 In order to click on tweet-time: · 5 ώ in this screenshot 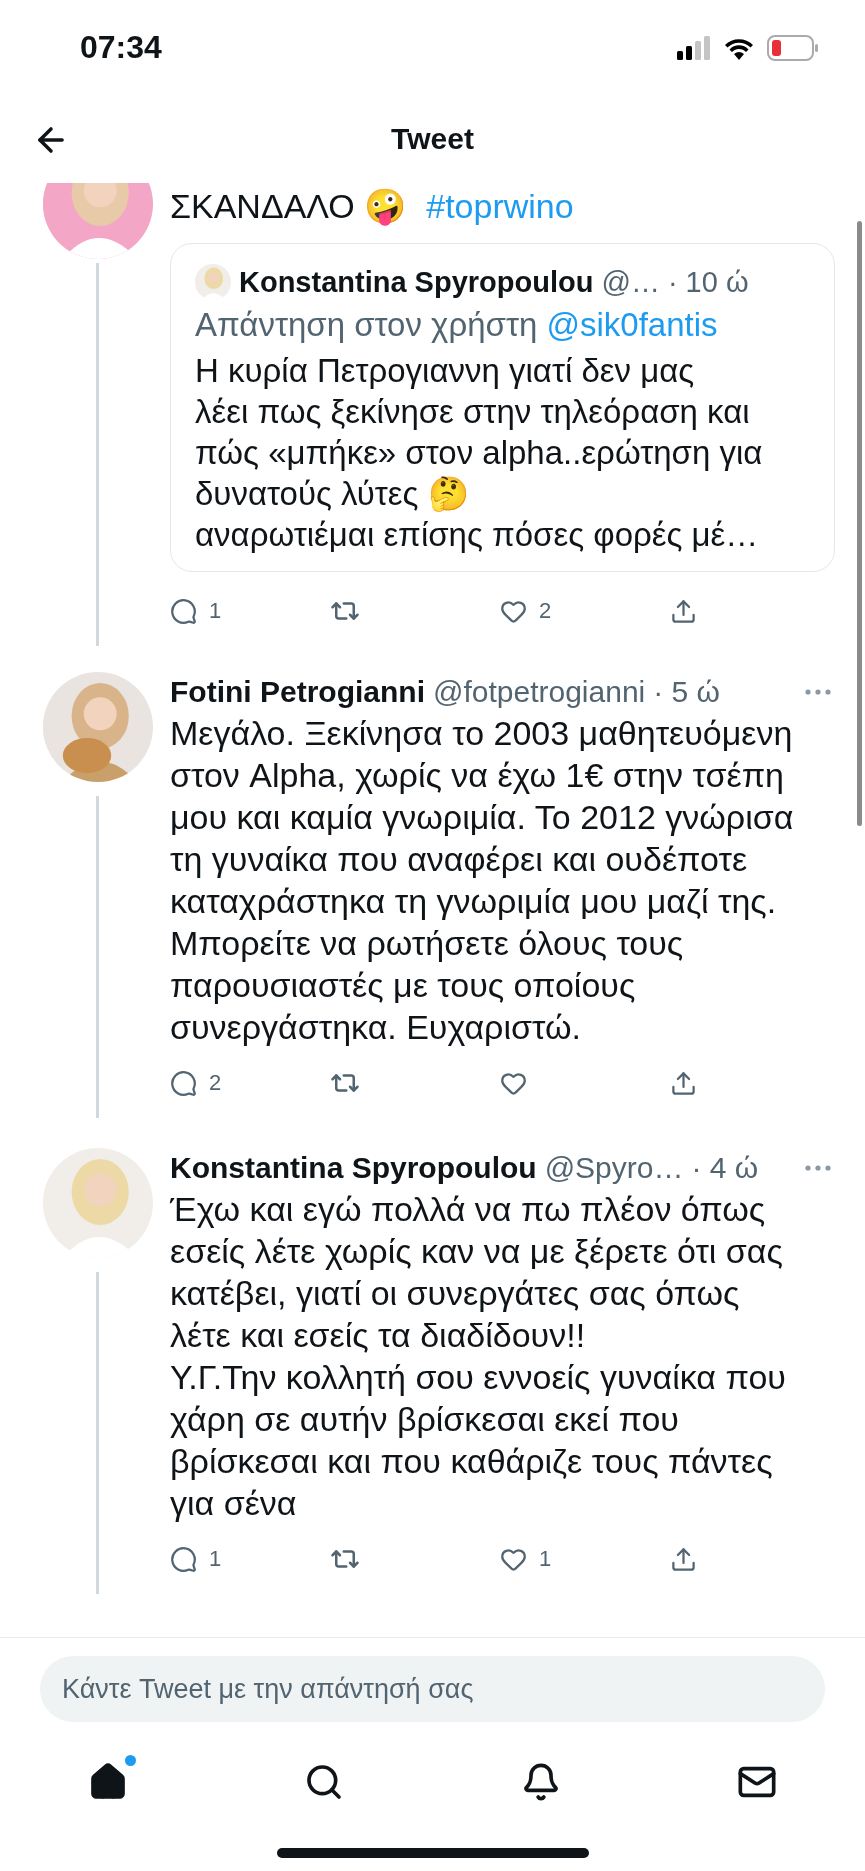, I will do `click(687, 692)`.